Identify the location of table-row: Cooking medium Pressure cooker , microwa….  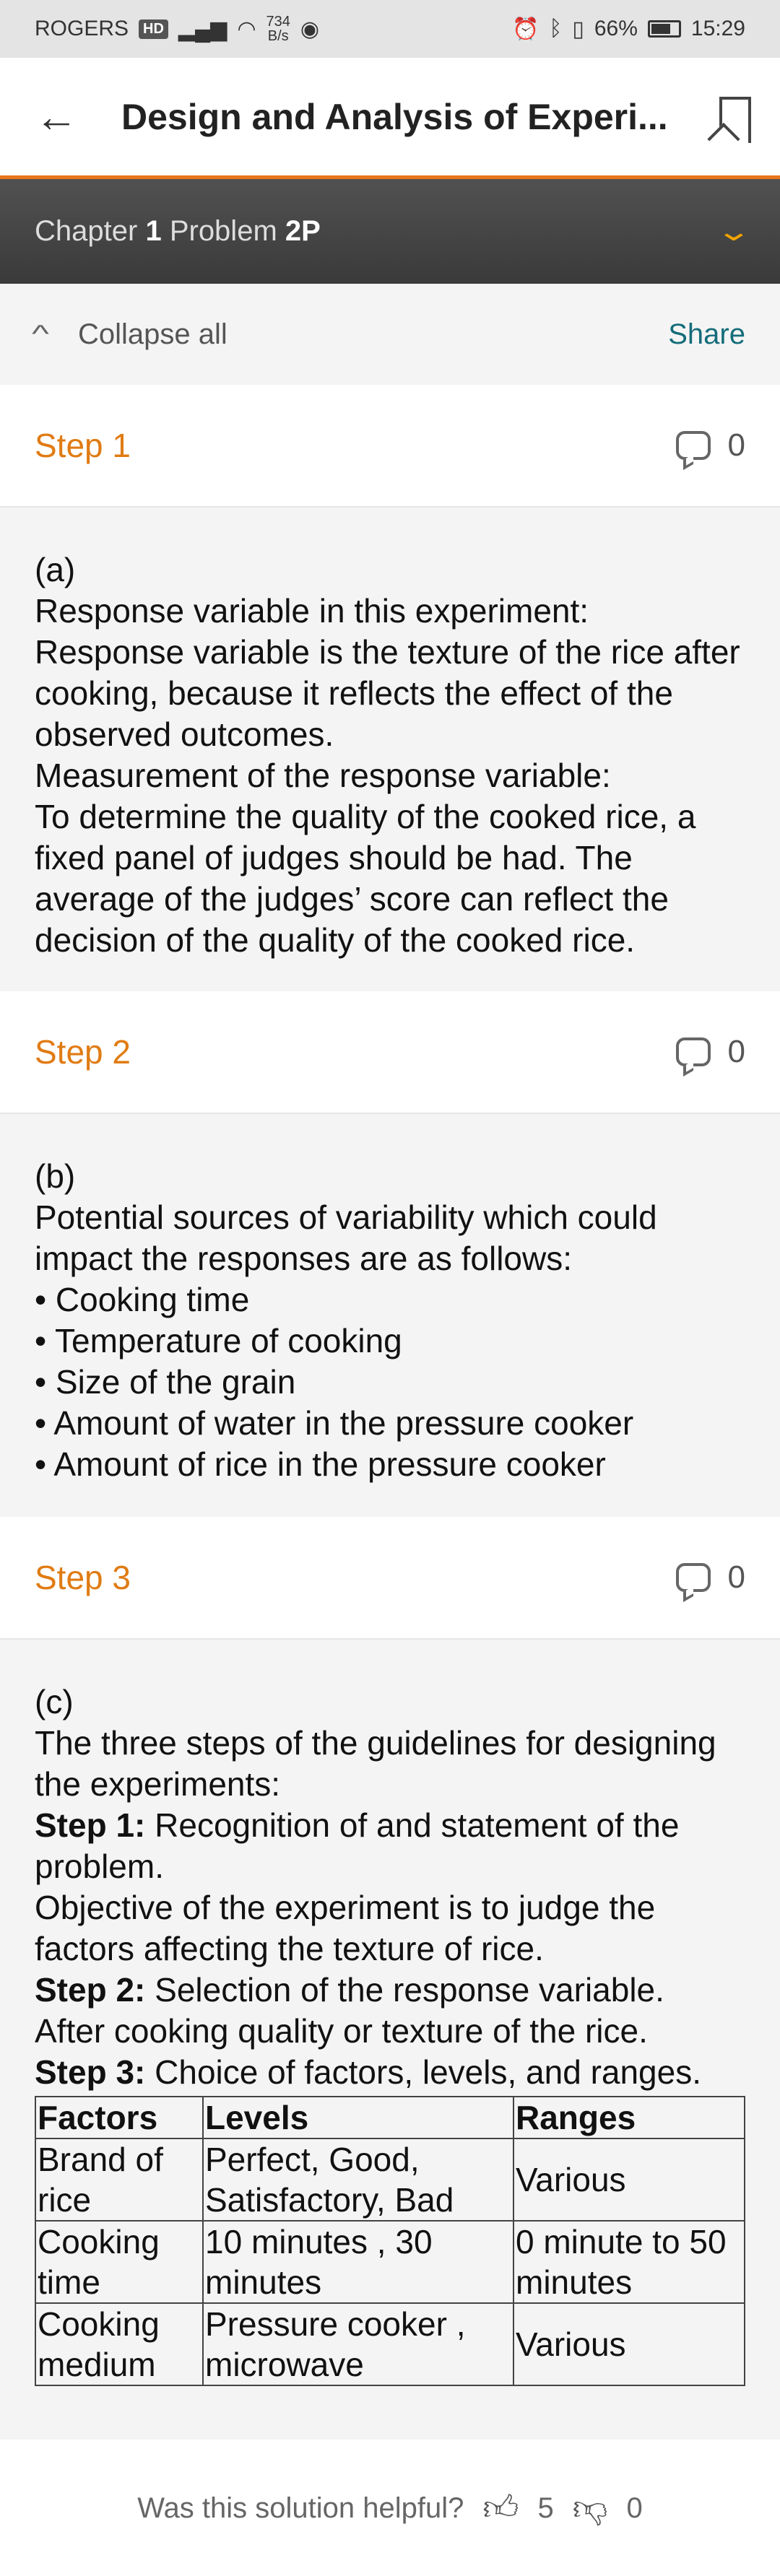
(390, 2344).